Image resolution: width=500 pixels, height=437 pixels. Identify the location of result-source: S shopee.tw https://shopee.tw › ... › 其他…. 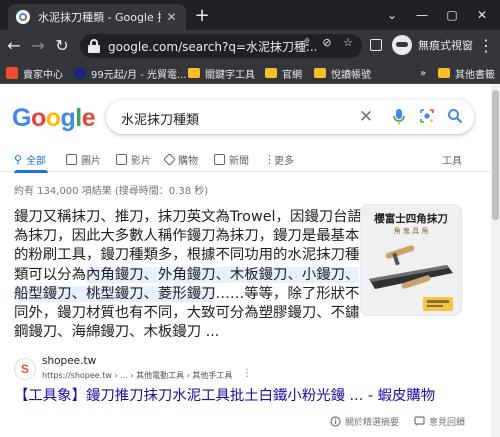
(133, 369).